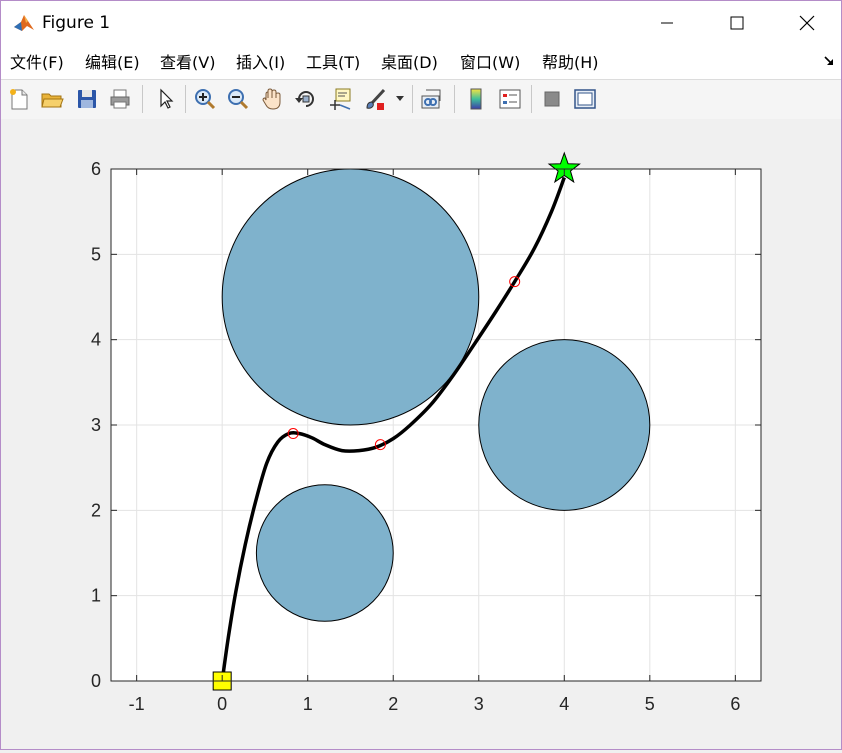 Image resolution: width=842 pixels, height=753 pixels. Describe the element at coordinates (490, 62) in the screenshot. I see `menu-window: 窗口(W)` at that location.